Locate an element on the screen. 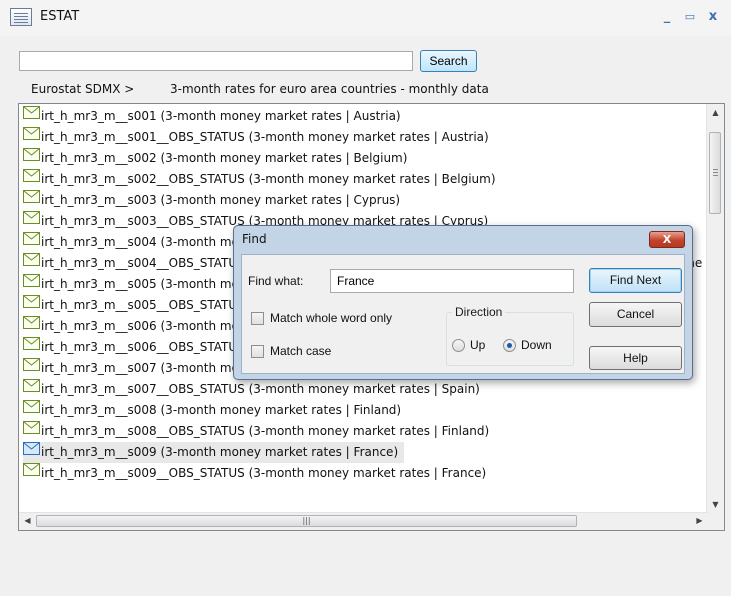  search-button: Search is located at coordinates (448, 61).